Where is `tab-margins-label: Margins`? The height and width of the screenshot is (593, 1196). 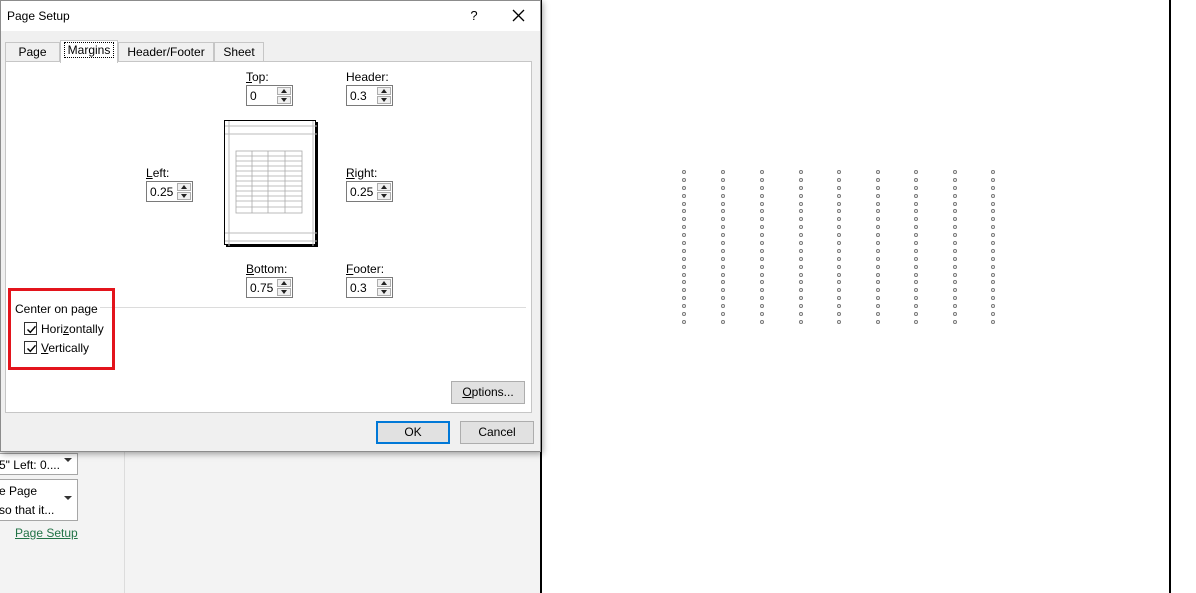 tab-margins-label: Margins is located at coordinates (89, 50).